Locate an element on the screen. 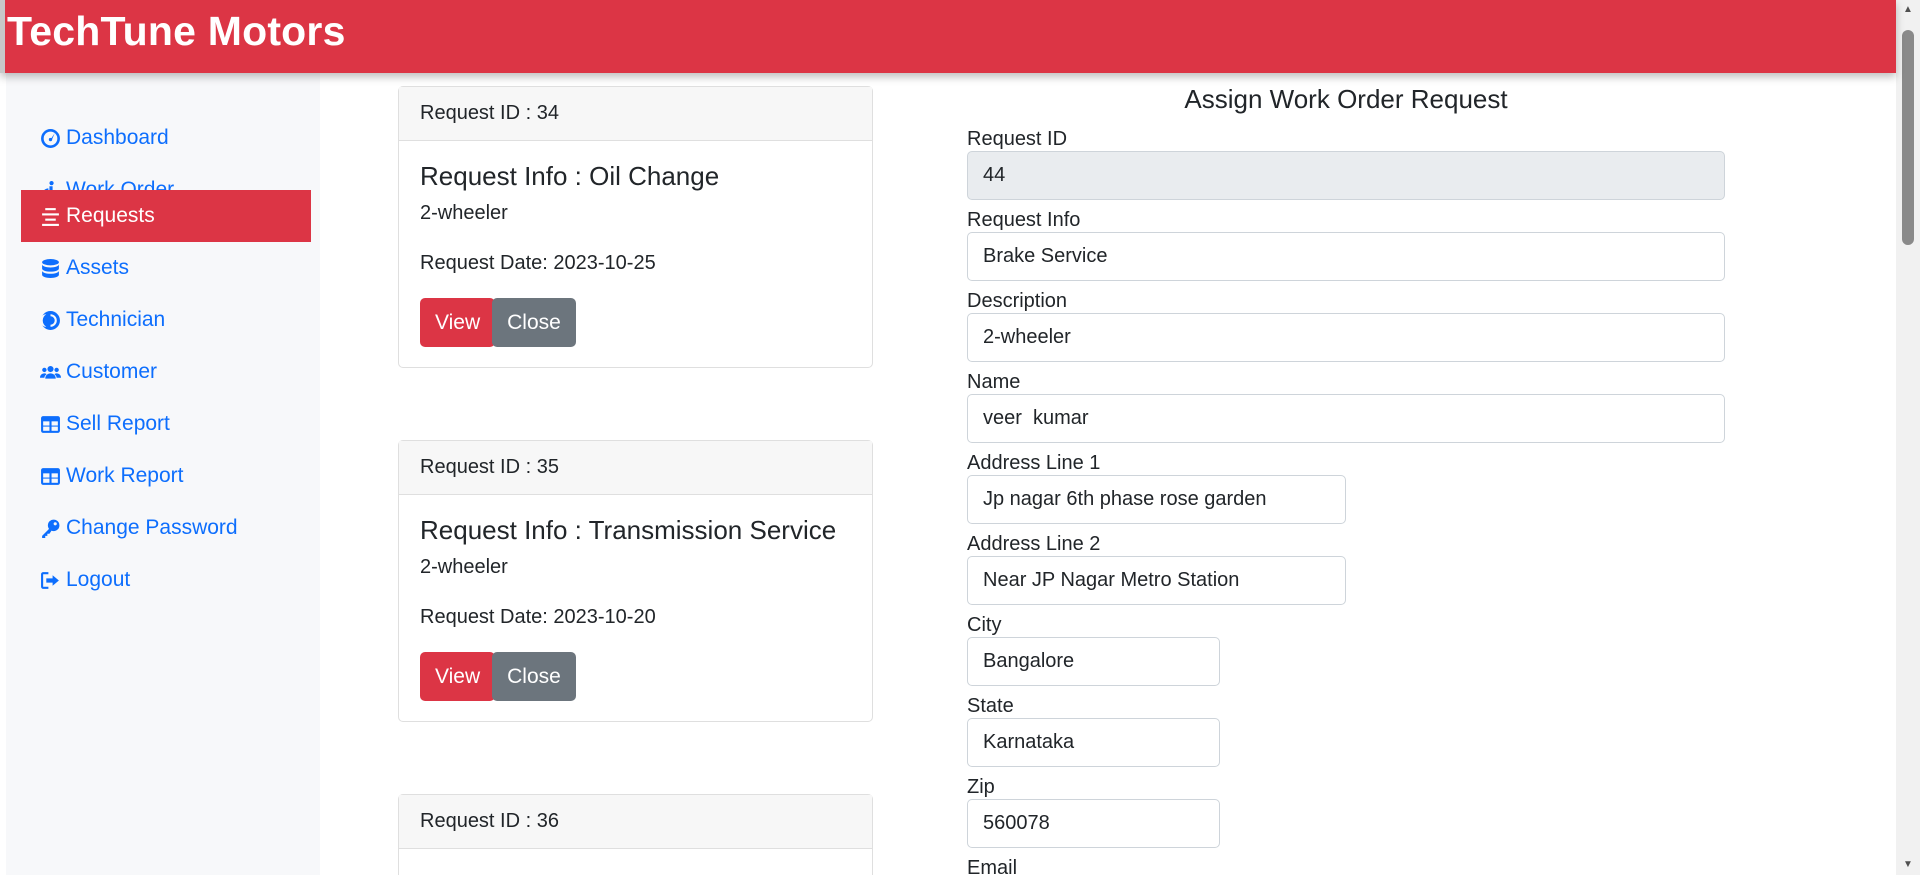 The image size is (1920, 875). scroll-down-arrow-icon: ▼ is located at coordinates (1908, 865).